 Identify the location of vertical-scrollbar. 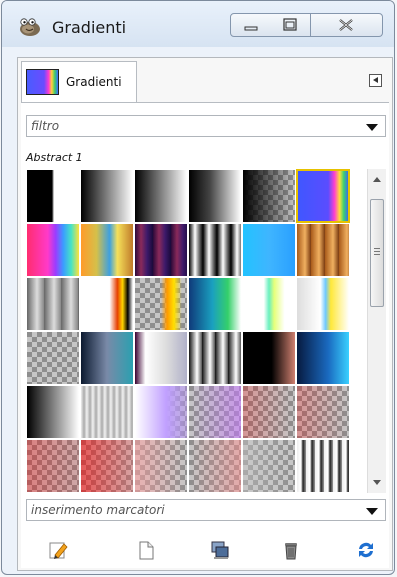
(376, 331).